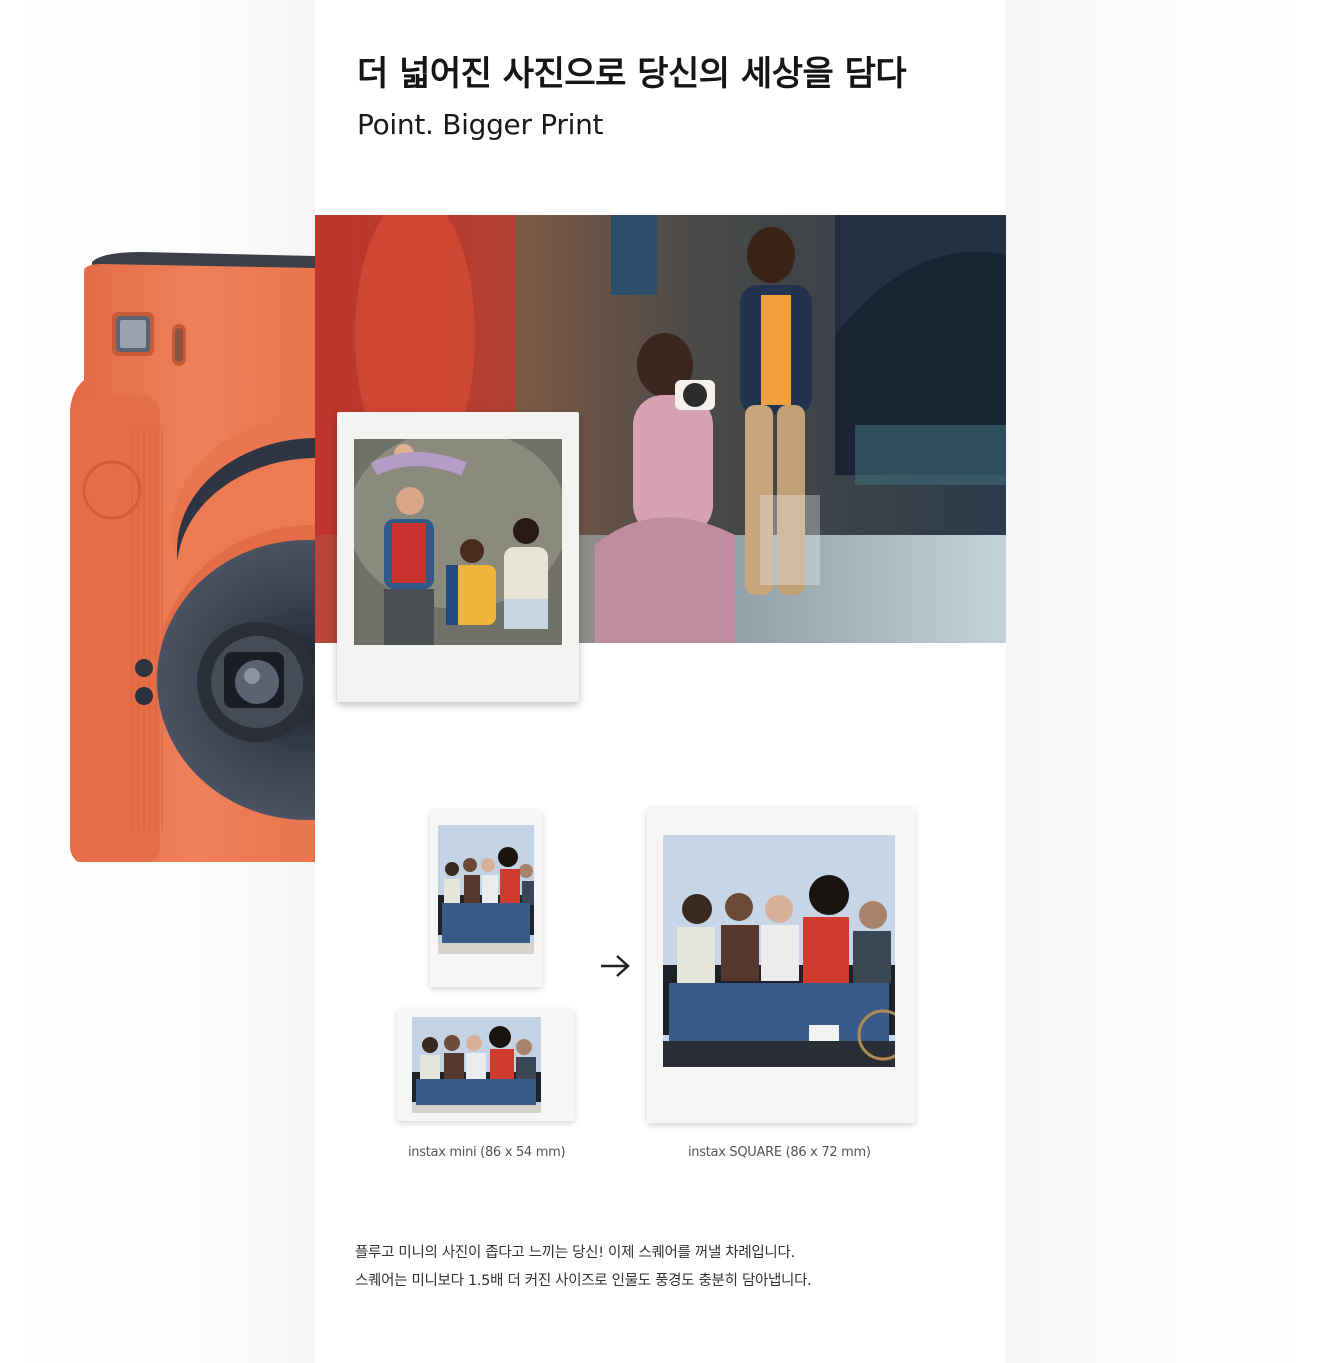  What do you see at coordinates (779, 1152) in the screenshot?
I see `instax-square-caption: instax SQUARE (86 x 72 mm)` at bounding box center [779, 1152].